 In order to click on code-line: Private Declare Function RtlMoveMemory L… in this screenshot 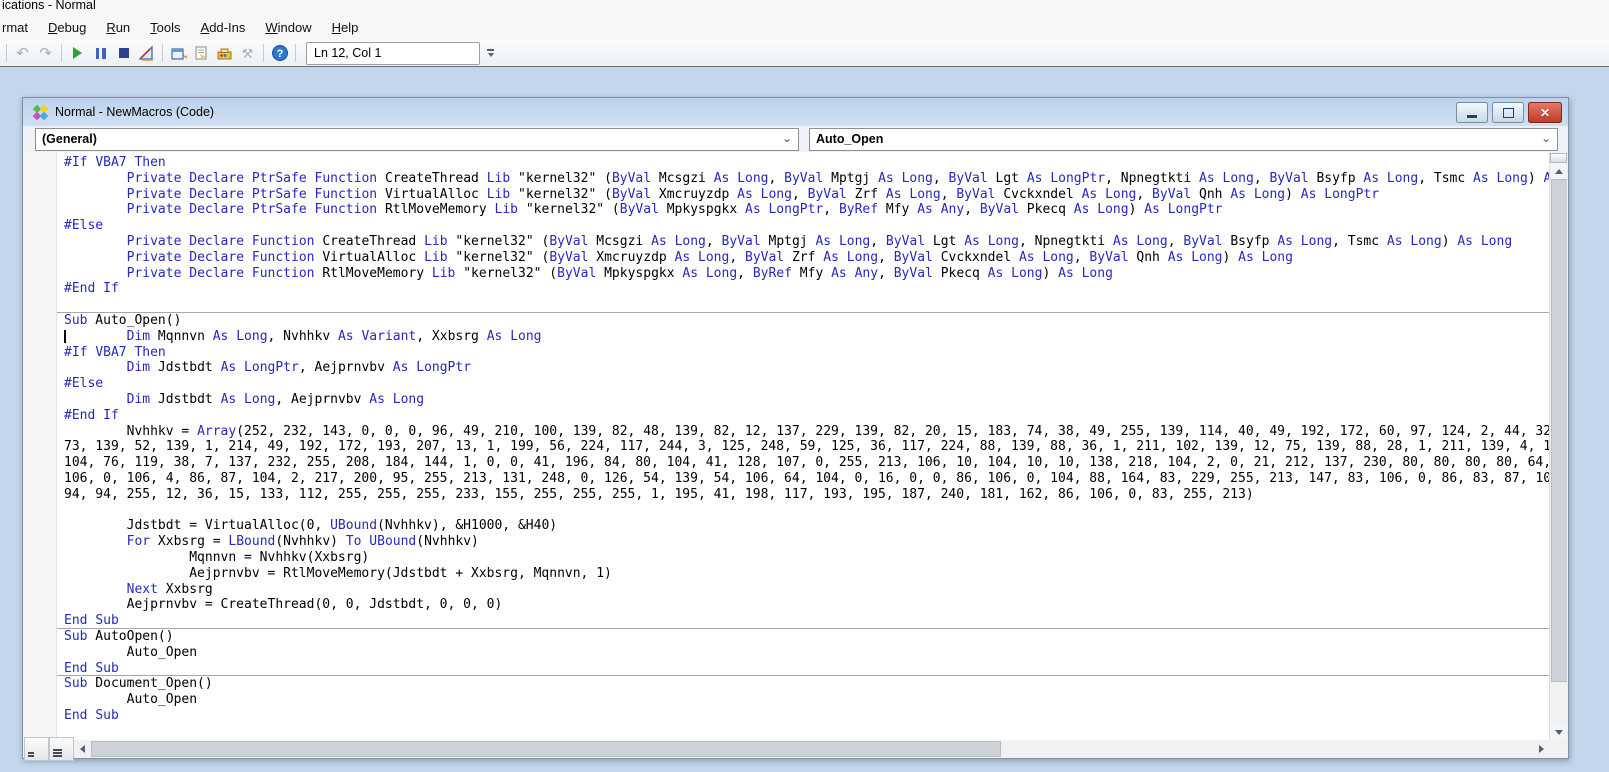, I will do `click(619, 273)`.